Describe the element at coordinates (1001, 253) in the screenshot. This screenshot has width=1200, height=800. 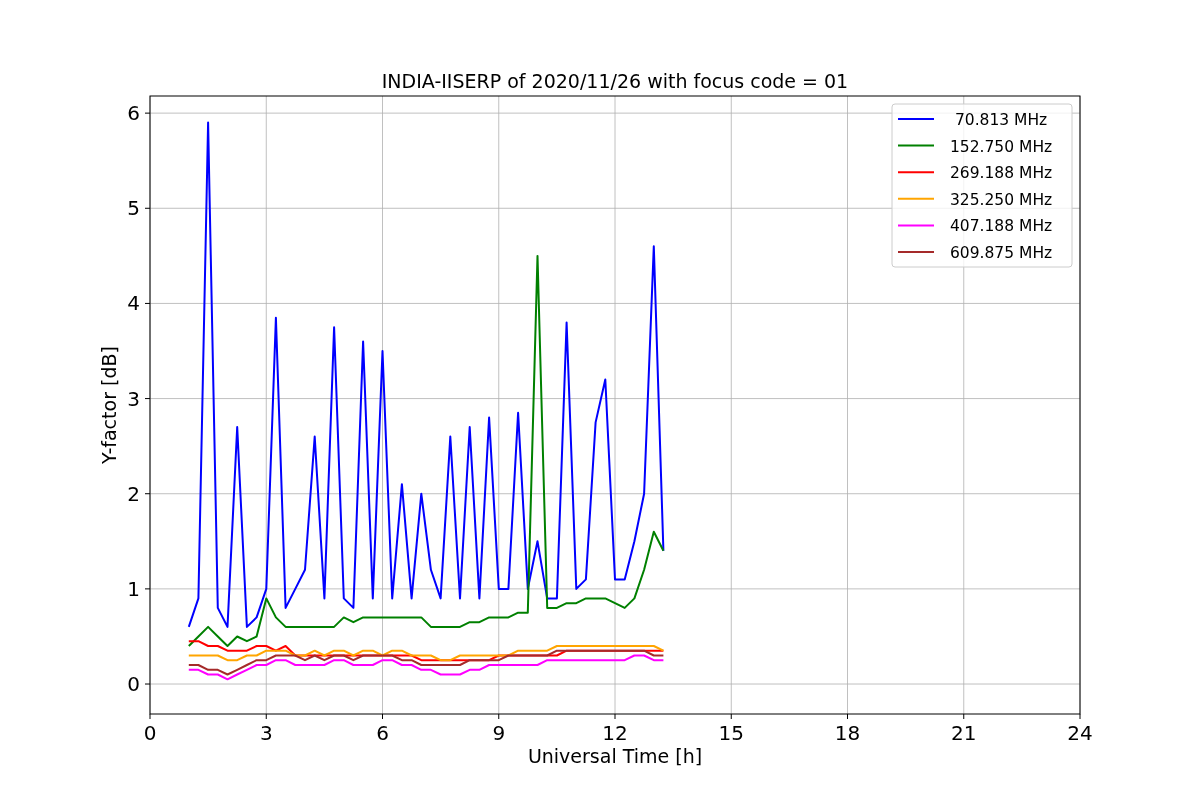
I see `legend-label: 609.875 MHz` at that location.